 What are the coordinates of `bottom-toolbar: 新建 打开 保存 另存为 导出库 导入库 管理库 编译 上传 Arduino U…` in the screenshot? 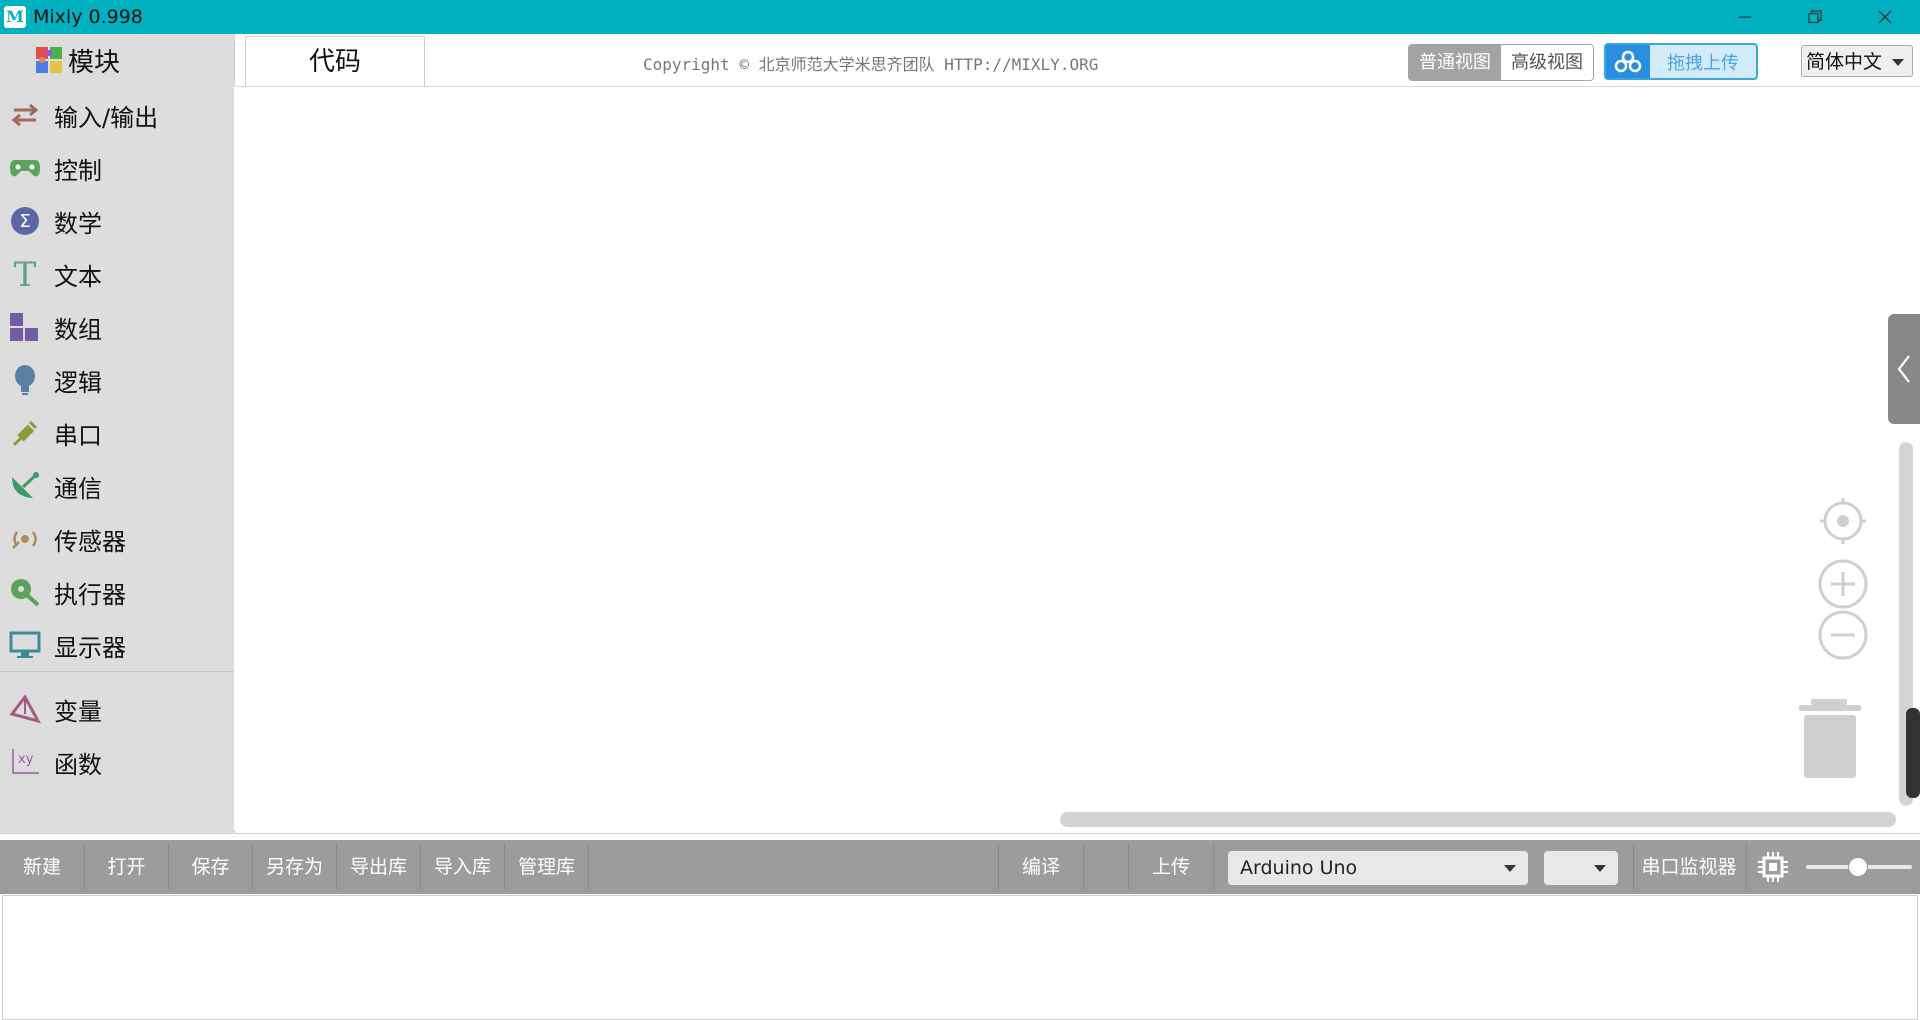 It's located at (960, 867).